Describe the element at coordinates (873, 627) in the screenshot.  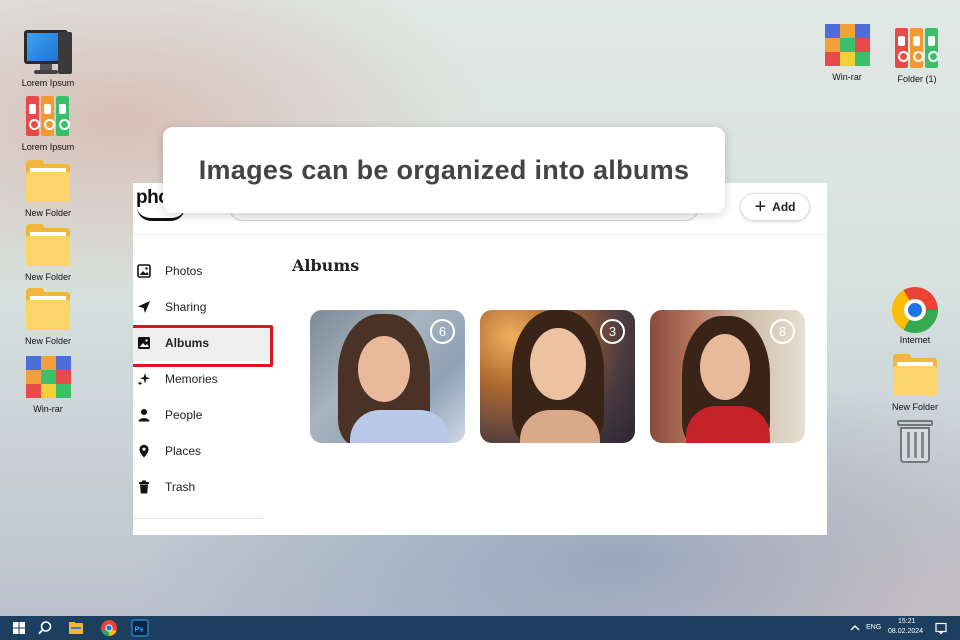
I see `language-indicator: ENG` at that location.